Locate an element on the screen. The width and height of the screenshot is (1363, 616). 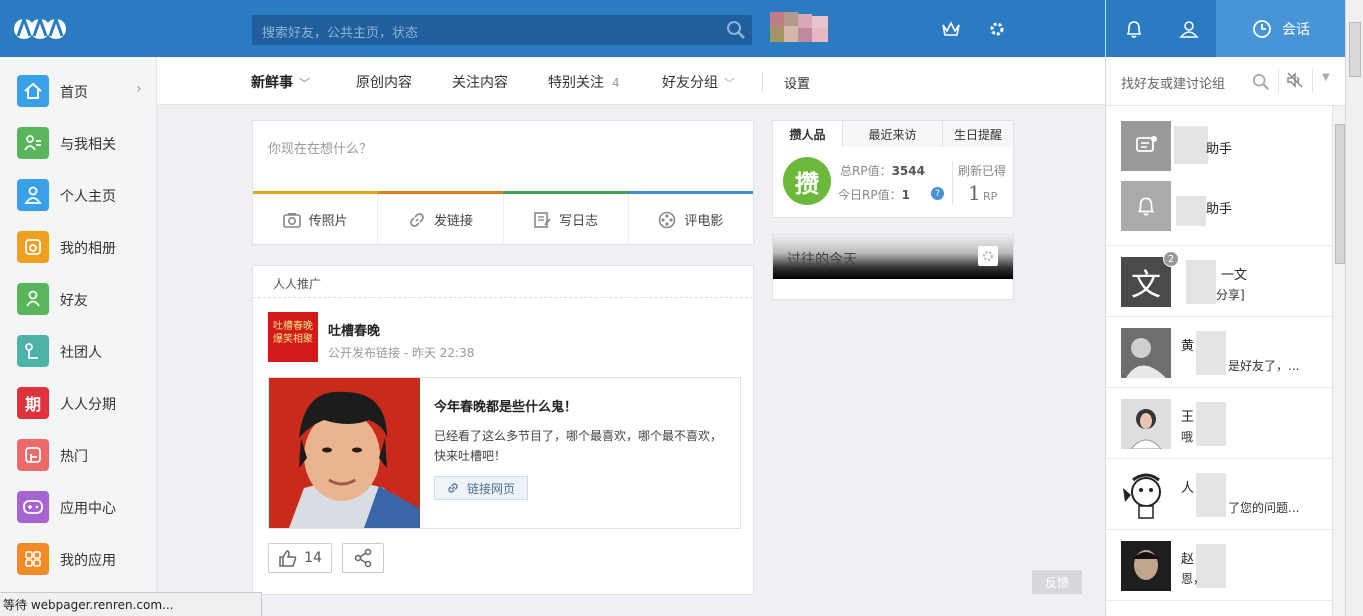
notification-tab is located at coordinates (1133, 28).